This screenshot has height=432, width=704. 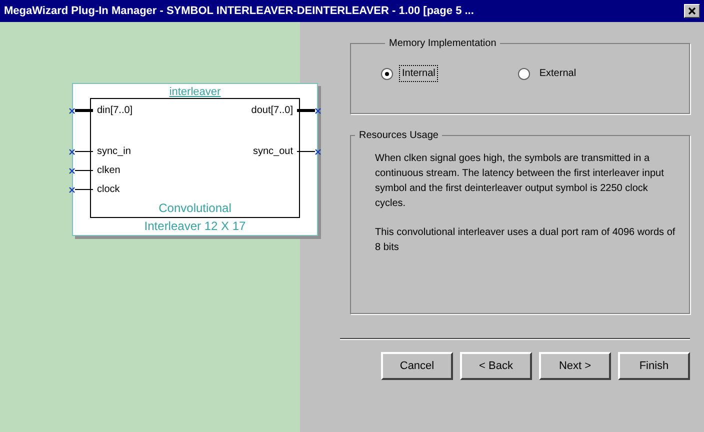 What do you see at coordinates (525, 240) in the screenshot?
I see `resources-description: This convolutional interleaver uses a dual port ram of 4096 words of 8 bits` at bounding box center [525, 240].